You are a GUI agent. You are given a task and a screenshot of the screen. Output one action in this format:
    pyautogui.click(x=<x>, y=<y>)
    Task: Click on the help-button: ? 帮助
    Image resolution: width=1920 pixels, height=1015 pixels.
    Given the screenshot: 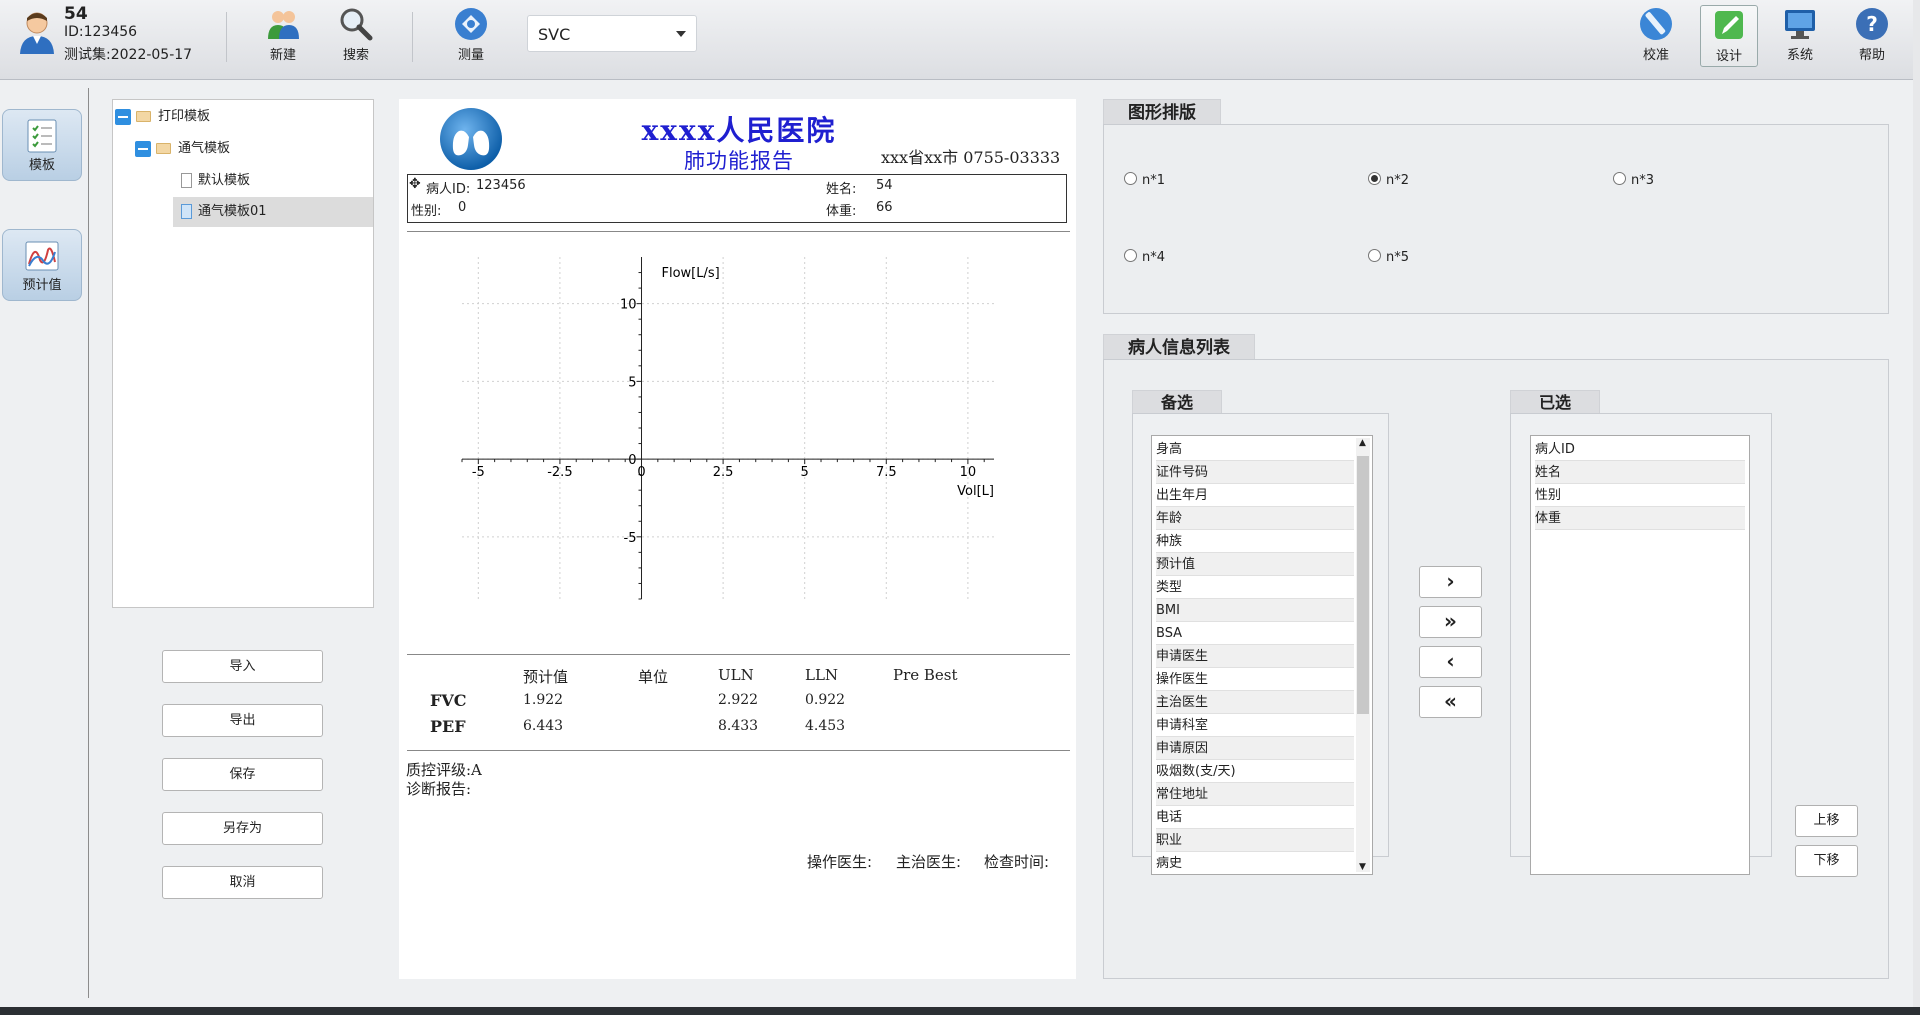 What is the action you would take?
    pyautogui.click(x=1872, y=35)
    